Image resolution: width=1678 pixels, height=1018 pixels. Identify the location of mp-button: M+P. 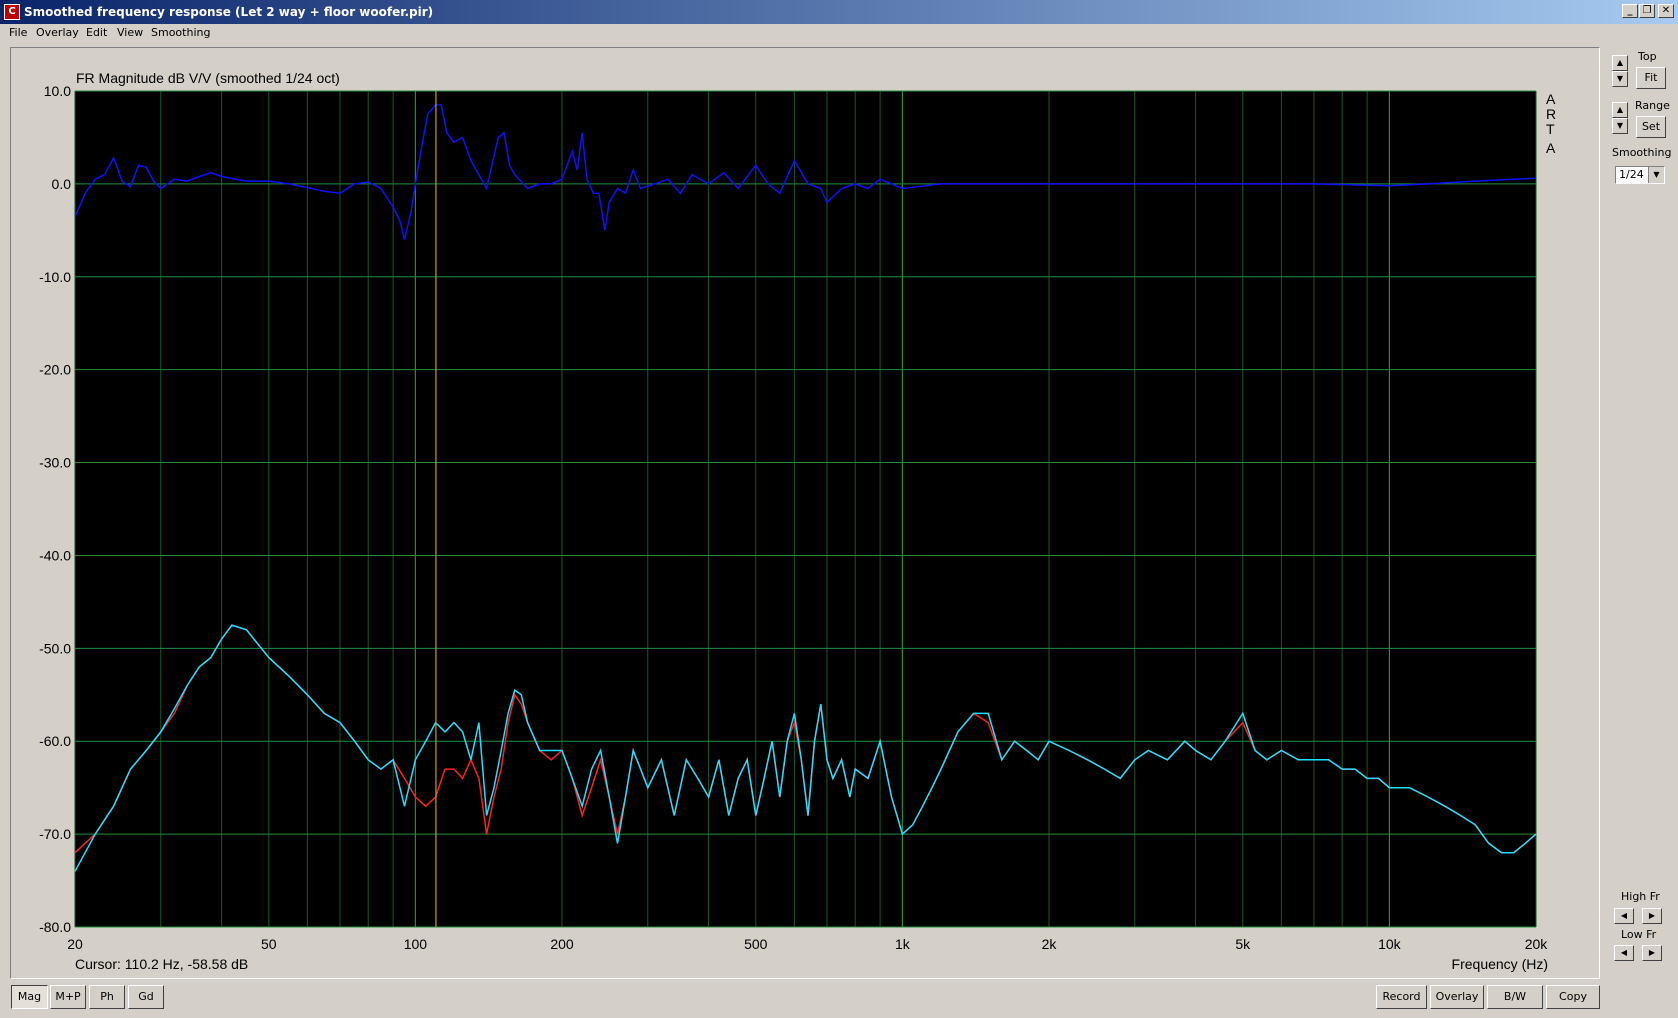
(68, 997).